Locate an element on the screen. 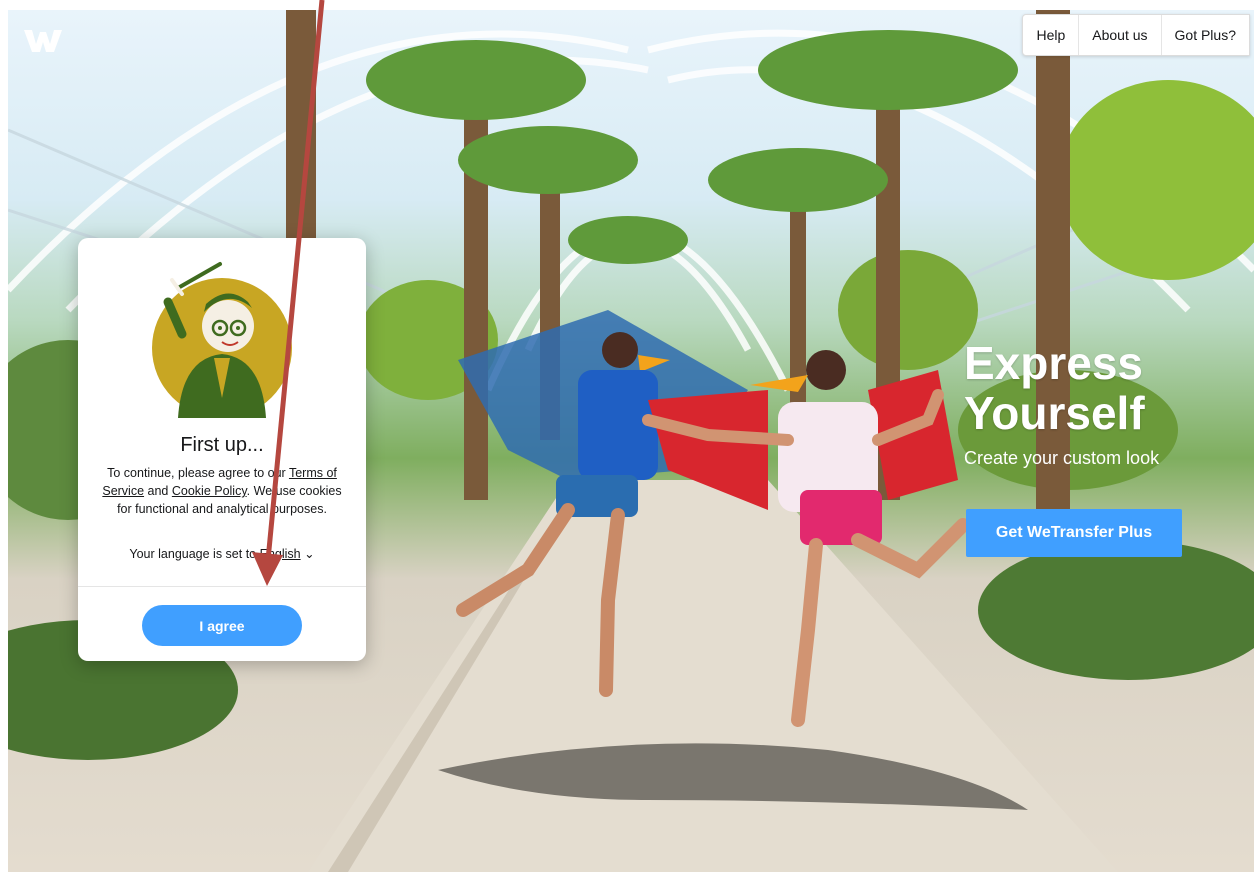 The height and width of the screenshot is (872, 1254). chevron-down-icon: ⌄ is located at coordinates (309, 554).